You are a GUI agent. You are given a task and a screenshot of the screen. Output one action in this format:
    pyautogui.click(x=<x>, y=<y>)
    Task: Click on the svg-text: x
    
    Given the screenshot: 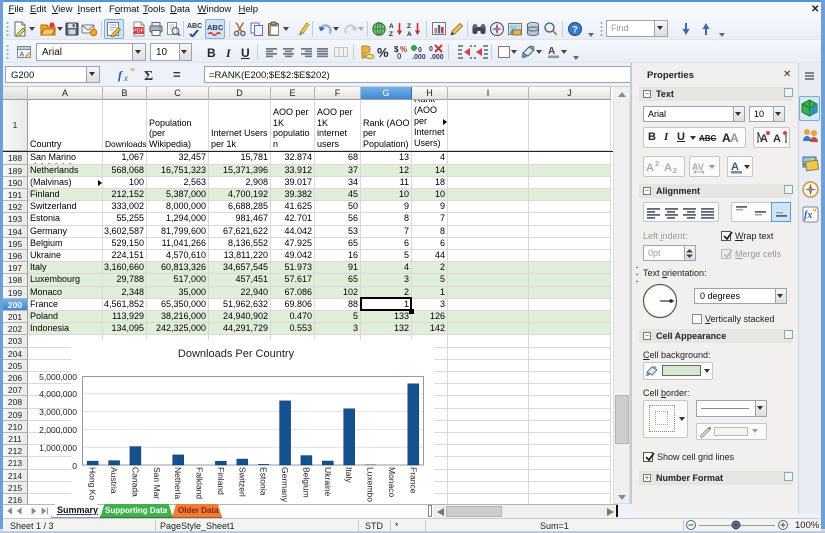 What is the action you would take?
    pyautogui.click(x=125, y=78)
    